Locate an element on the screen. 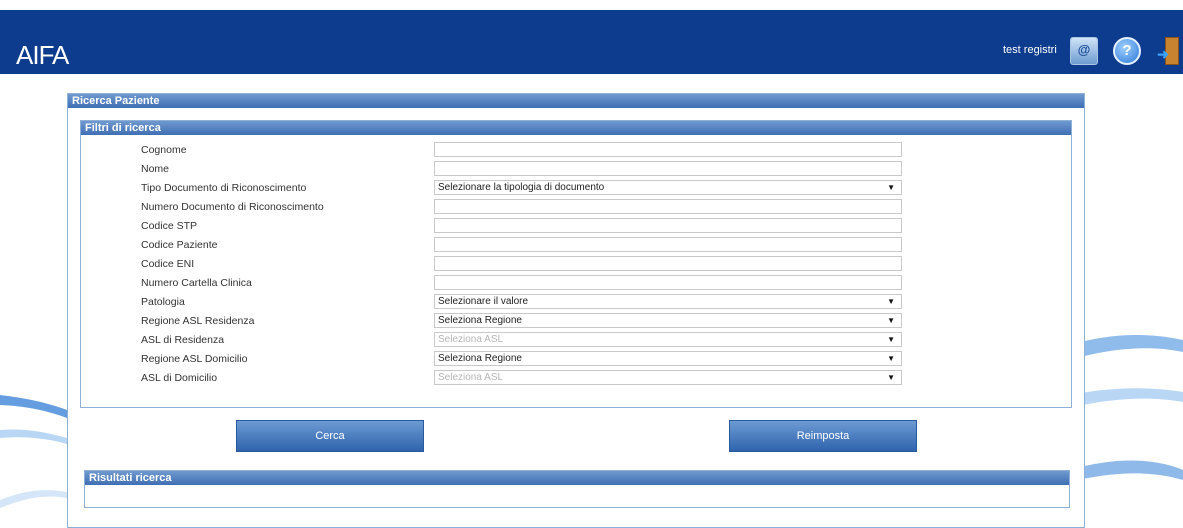 The width and height of the screenshot is (1183, 528). filter-row: Cognome is located at coordinates (576, 150).